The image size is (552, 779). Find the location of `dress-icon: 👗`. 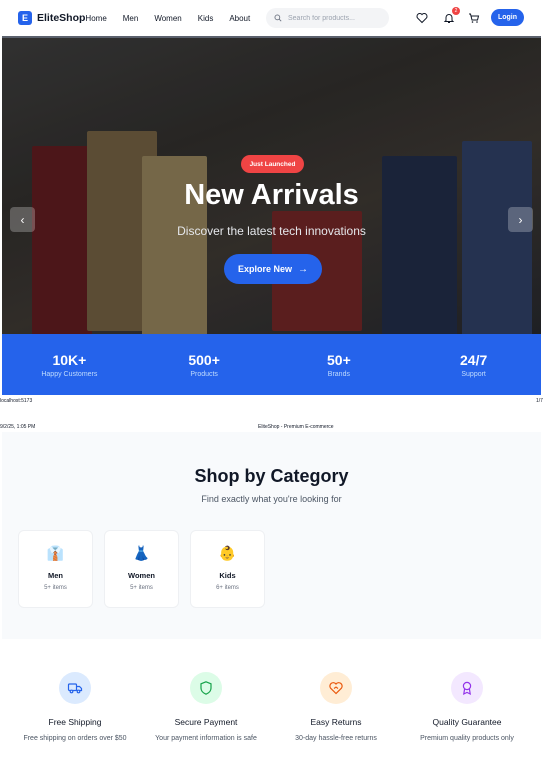

dress-icon: 👗 is located at coordinates (141, 553).